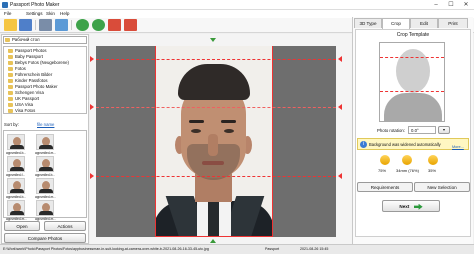 The image size is (474, 254). I want to click on photo-mouth, so click(213, 163).